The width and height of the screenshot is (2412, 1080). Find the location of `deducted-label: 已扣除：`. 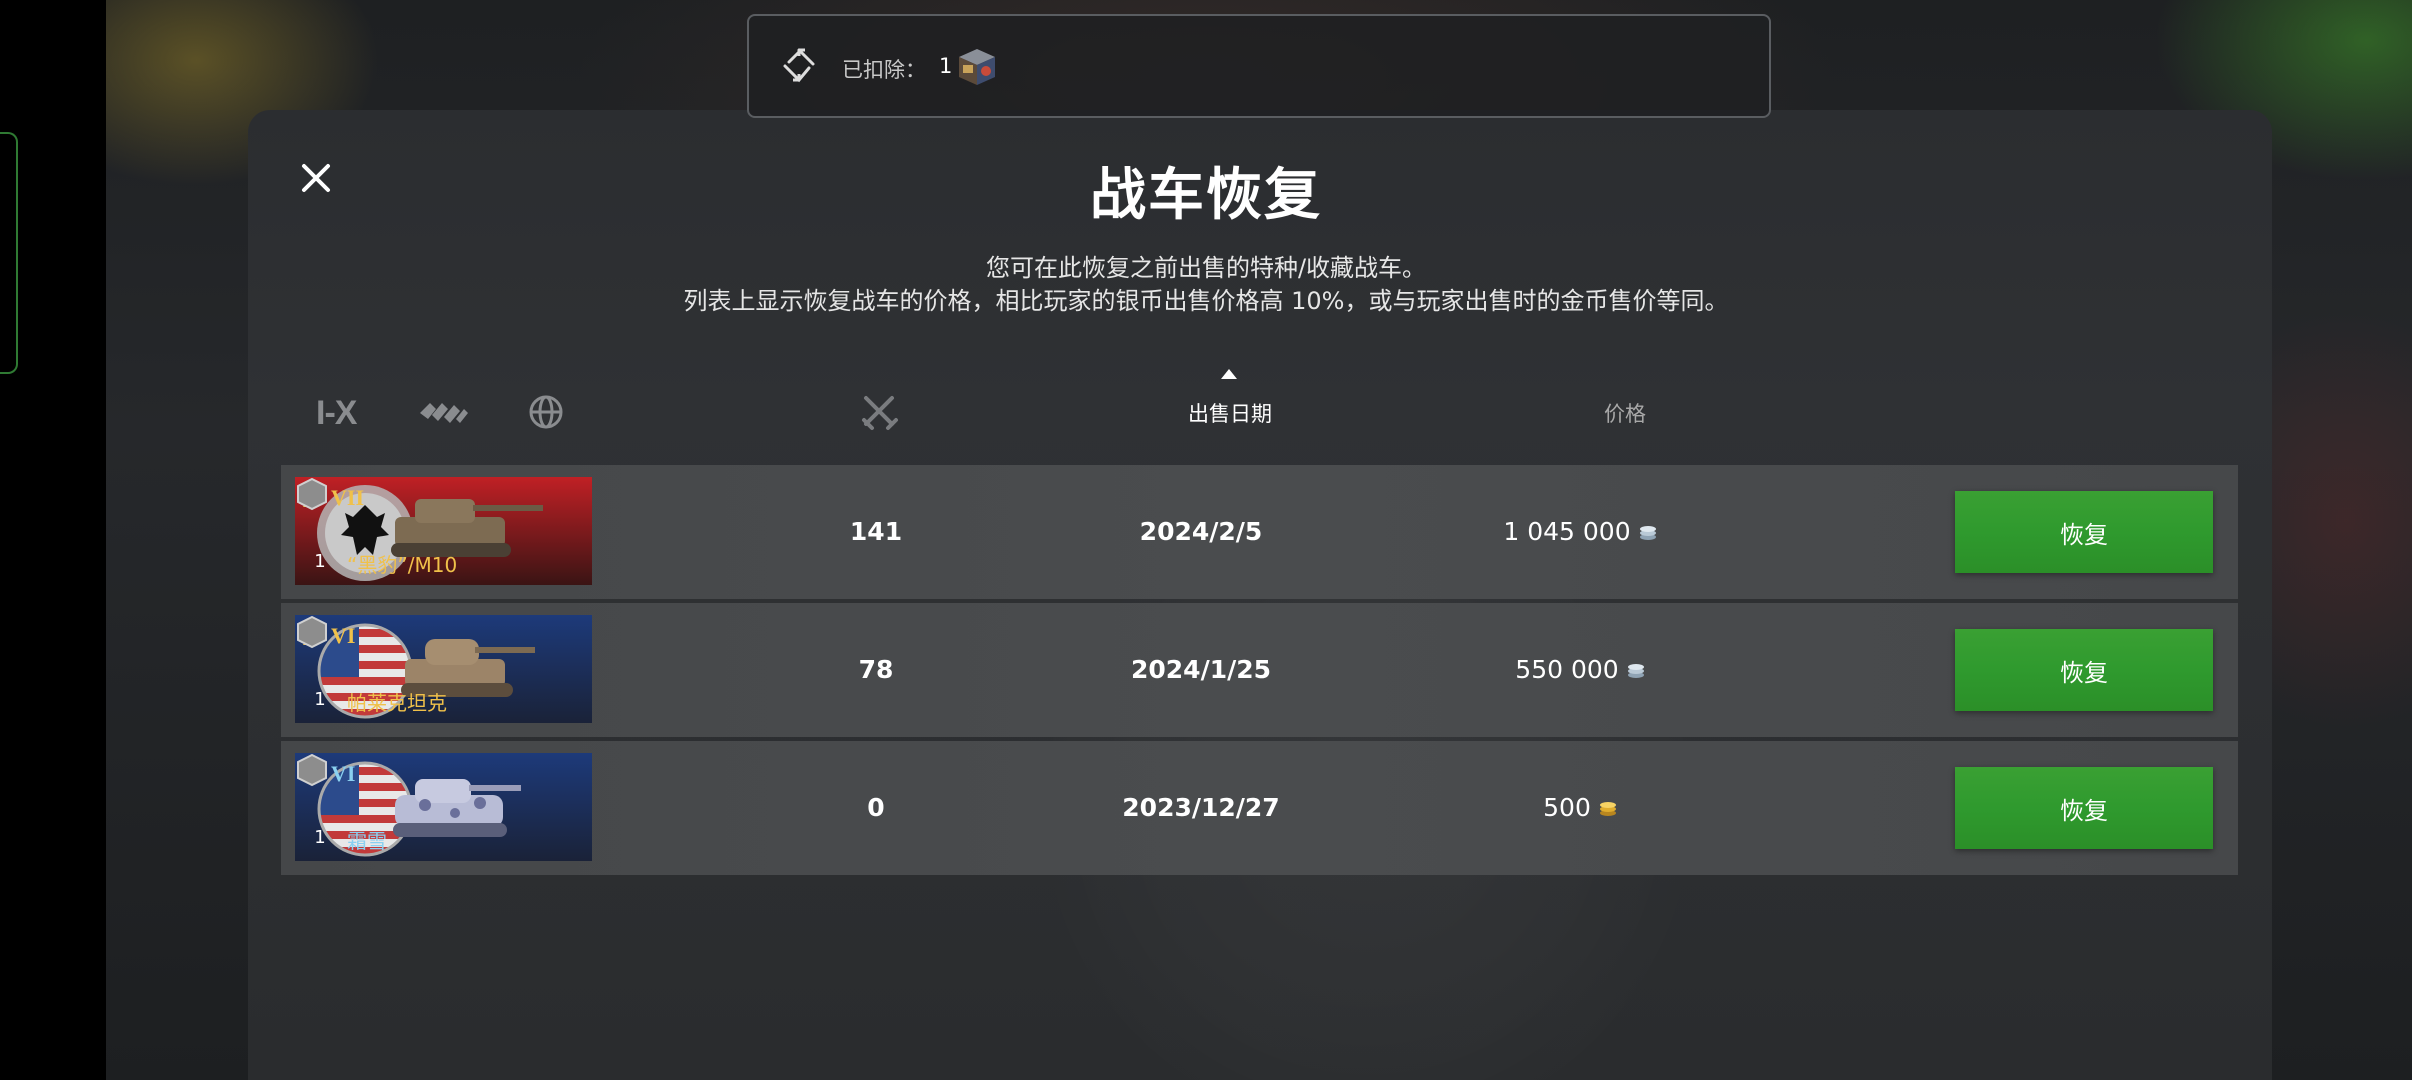

deducted-label: 已扣除： is located at coordinates (884, 70).